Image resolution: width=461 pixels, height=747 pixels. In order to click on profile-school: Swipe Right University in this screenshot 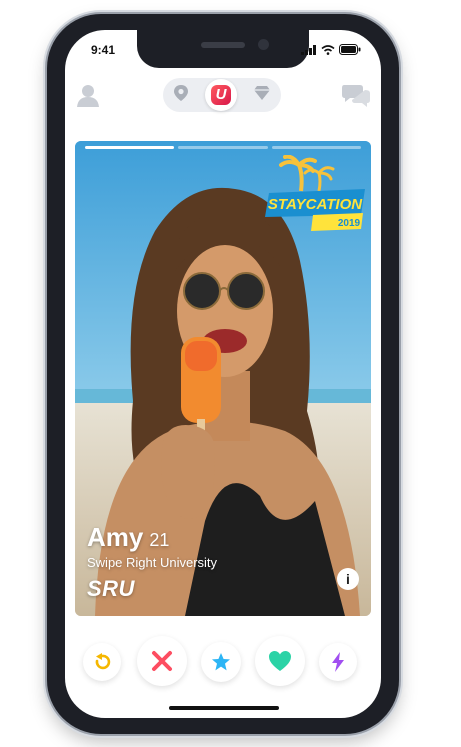, I will do `click(152, 562)`.